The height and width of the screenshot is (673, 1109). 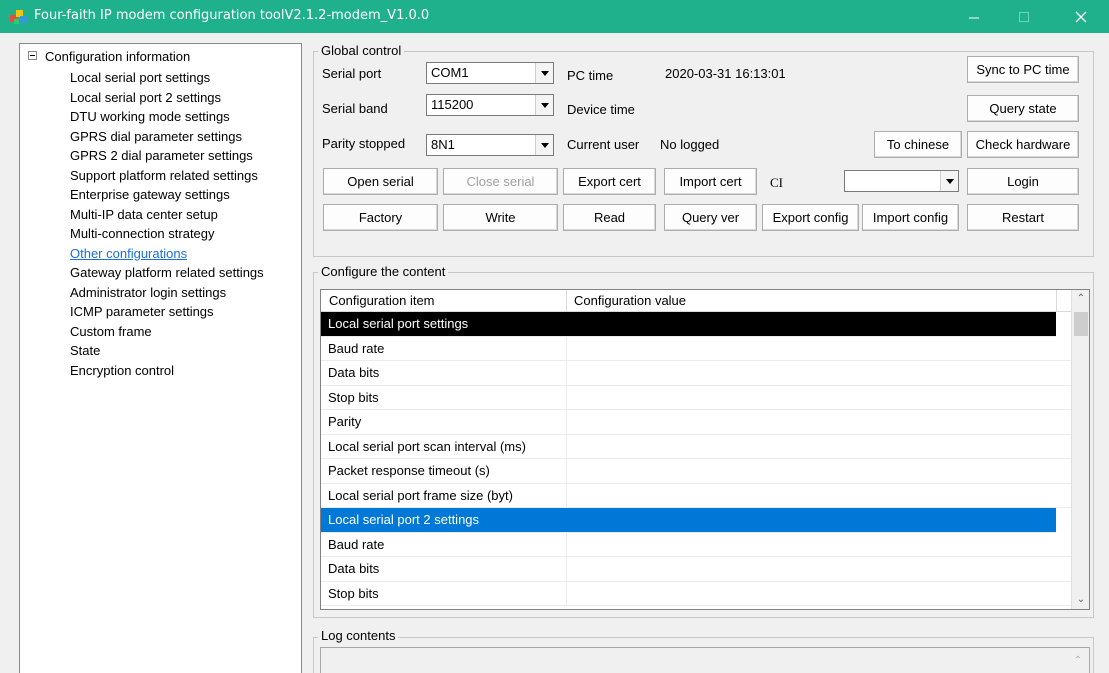 What do you see at coordinates (167, 78) in the screenshot?
I see `tree-item: Local serial port settings` at bounding box center [167, 78].